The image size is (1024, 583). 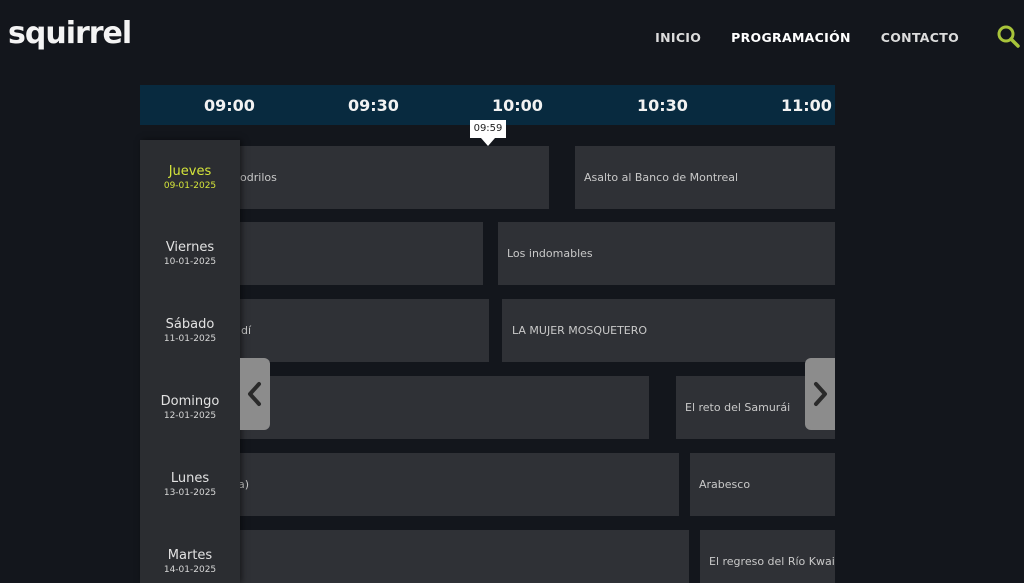 I want to click on scroll-right-button, so click(x=820, y=394).